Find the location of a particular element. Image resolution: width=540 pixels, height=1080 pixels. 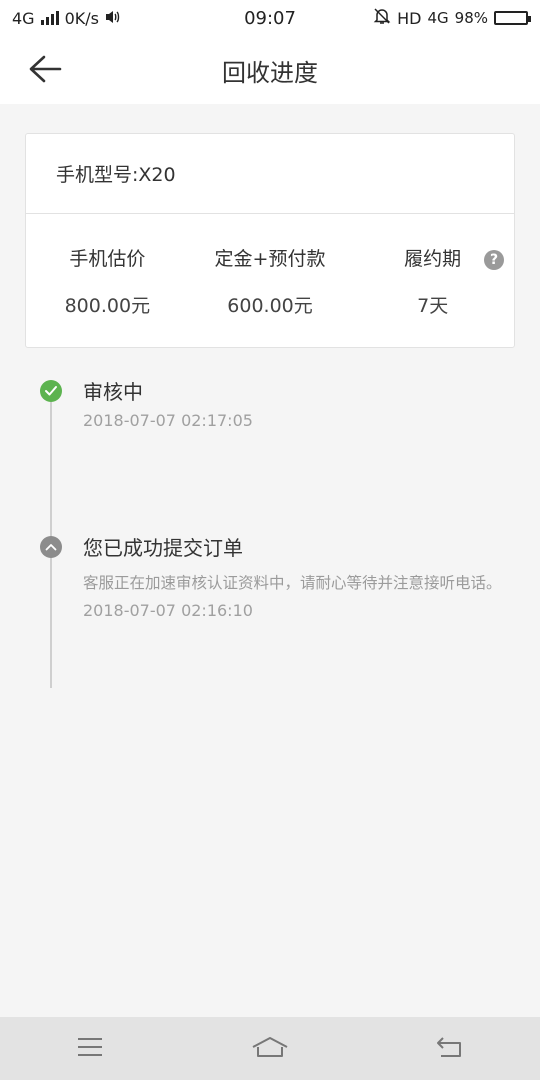

check-icon is located at coordinates (51, 391).